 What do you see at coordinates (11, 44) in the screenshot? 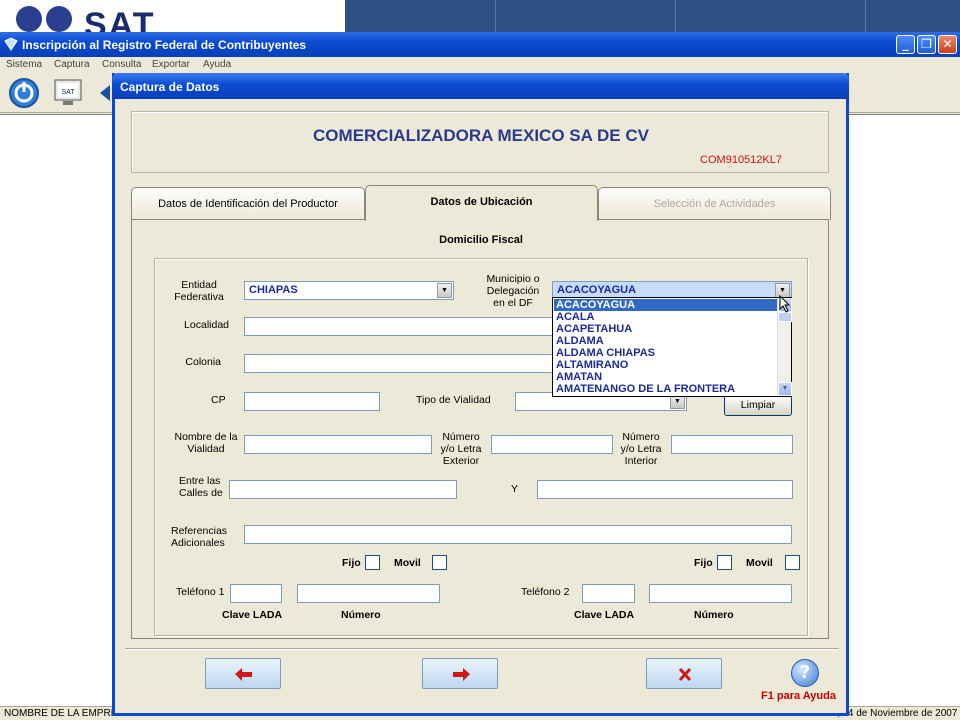
I see `app-icon` at bounding box center [11, 44].